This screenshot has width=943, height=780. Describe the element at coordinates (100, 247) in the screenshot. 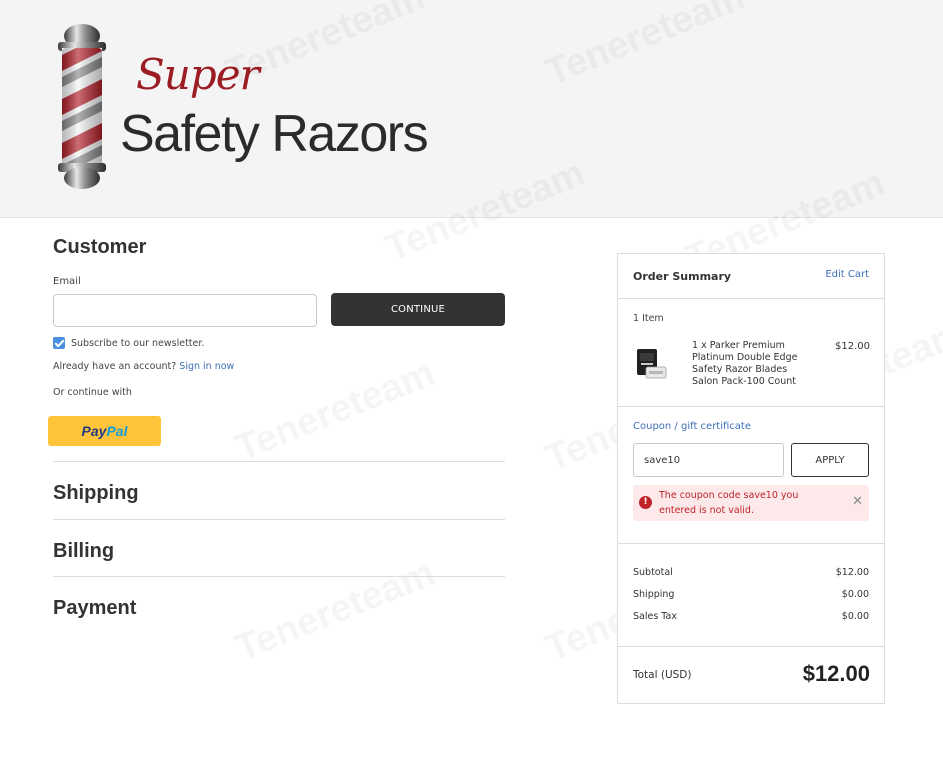

I see `customer-step-title: Customer` at that location.